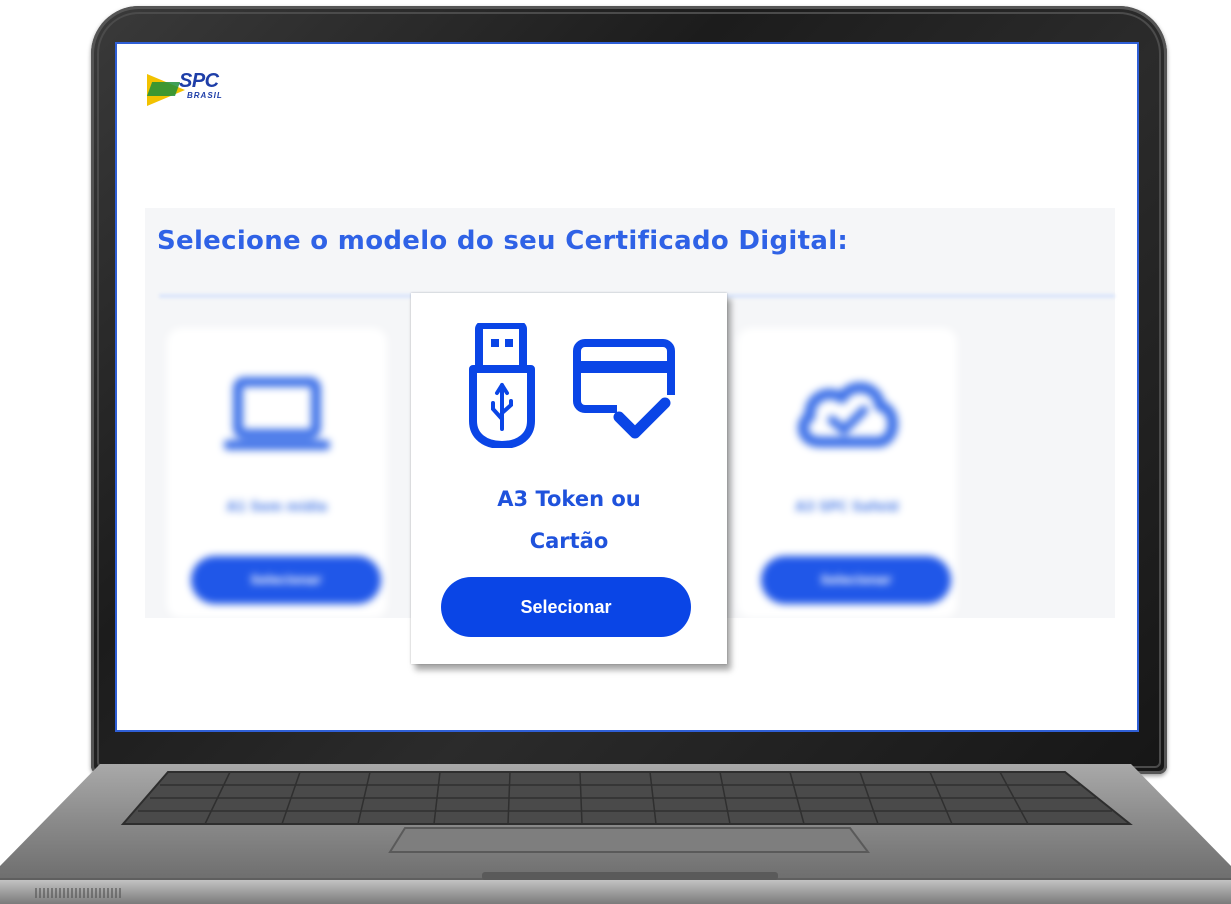  What do you see at coordinates (277, 418) in the screenshot?
I see `laptop-icon` at bounding box center [277, 418].